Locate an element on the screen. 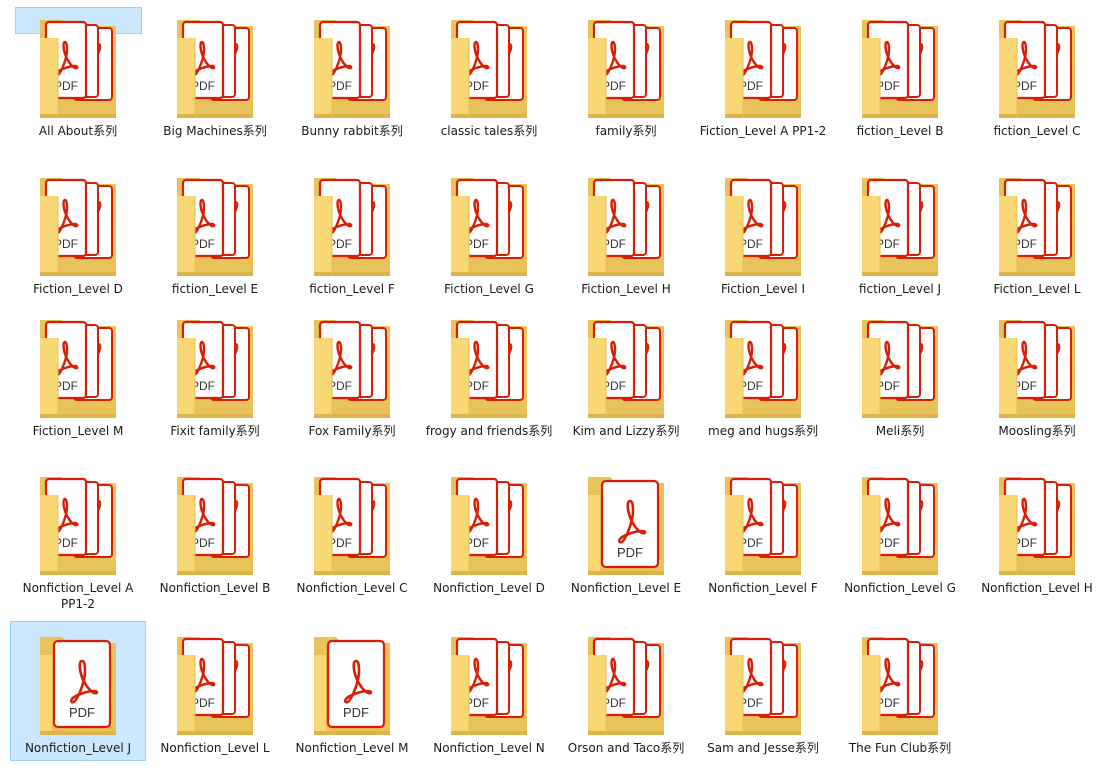 This screenshot has width=1116, height=778. folder-name: Bunny rabbit系列 is located at coordinates (352, 131).